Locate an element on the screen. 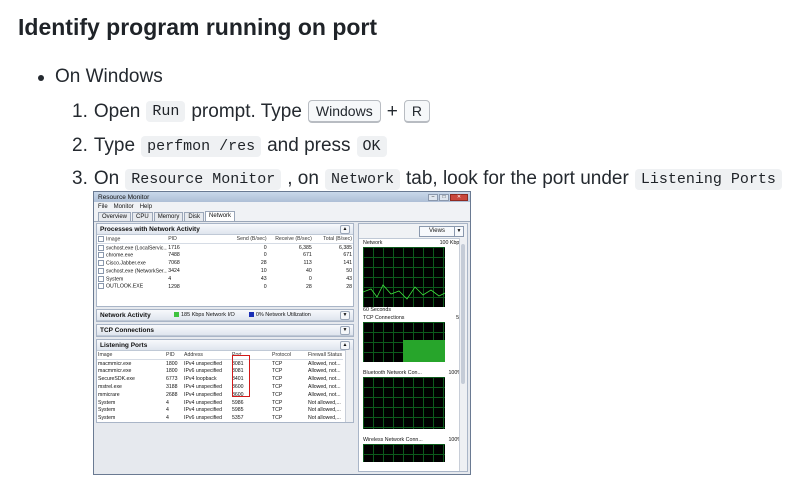 This screenshot has height=502, width=807. tab-network: Network is located at coordinates (220, 216).